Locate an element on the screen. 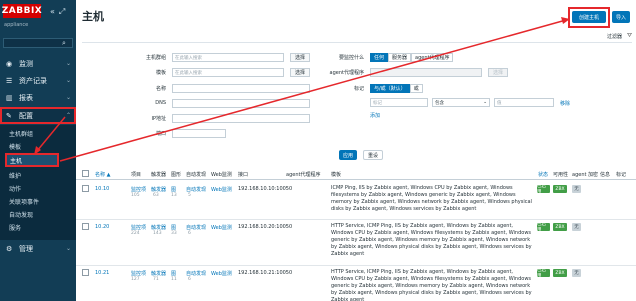 This screenshot has width=636, height=301. import-button: 导入 is located at coordinates (621, 17).